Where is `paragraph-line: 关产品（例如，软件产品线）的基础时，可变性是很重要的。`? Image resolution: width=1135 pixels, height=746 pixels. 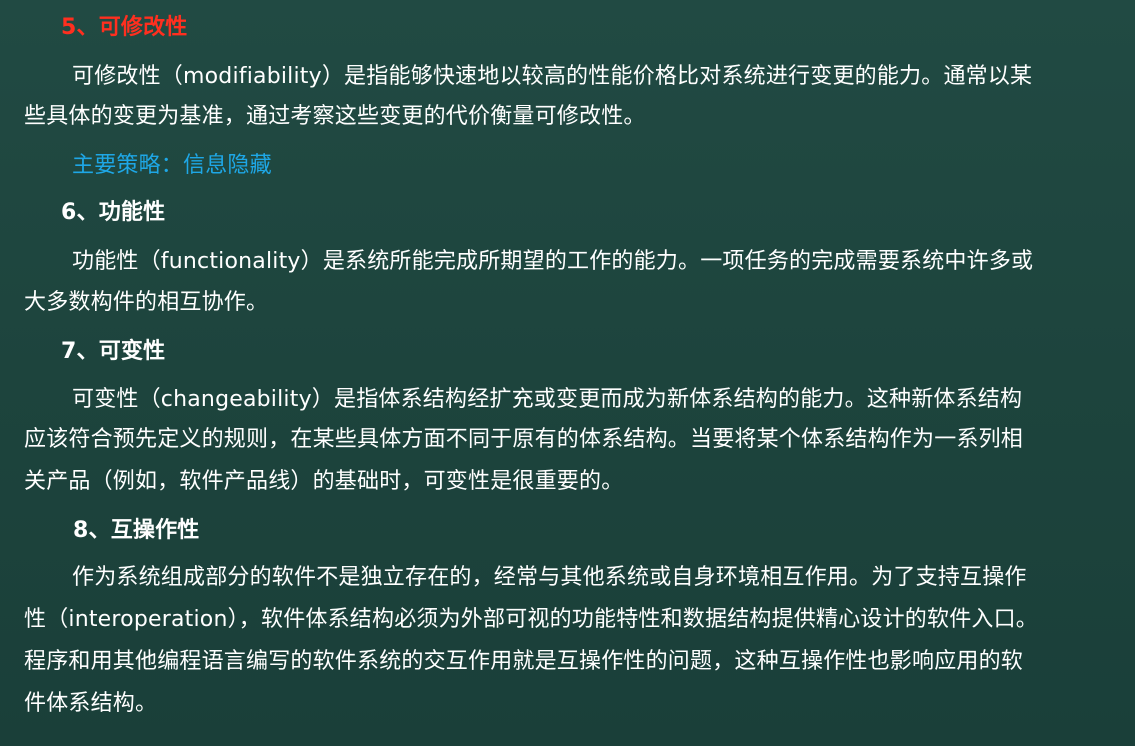
paragraph-line: 关产品（例如，软件产品线）的基础时，可变性是很重要的。 is located at coordinates (324, 481).